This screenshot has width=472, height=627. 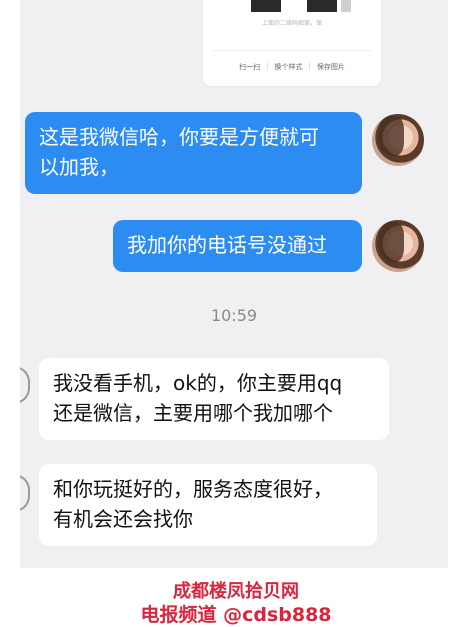 I want to click on shared-qr-card: 上面的二维码图案，保 扫一扫 | 换个样式 | 保存图片, so click(x=292, y=43).